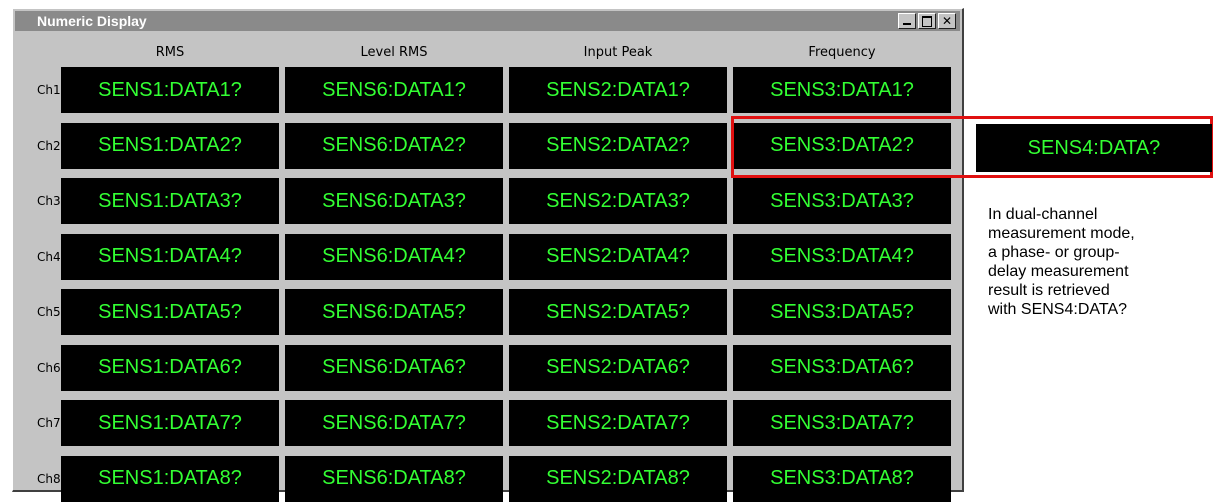  Describe the element at coordinates (842, 423) in the screenshot. I see `display-cell: SENS3:DATA7?` at that location.